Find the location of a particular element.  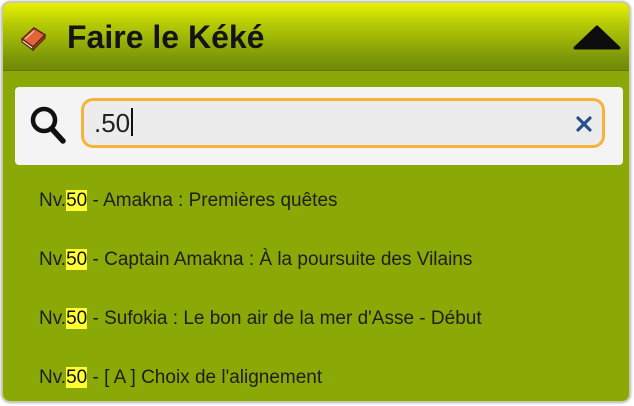

result-title: - [ A ] Choix de l'alignement is located at coordinates (205, 377).